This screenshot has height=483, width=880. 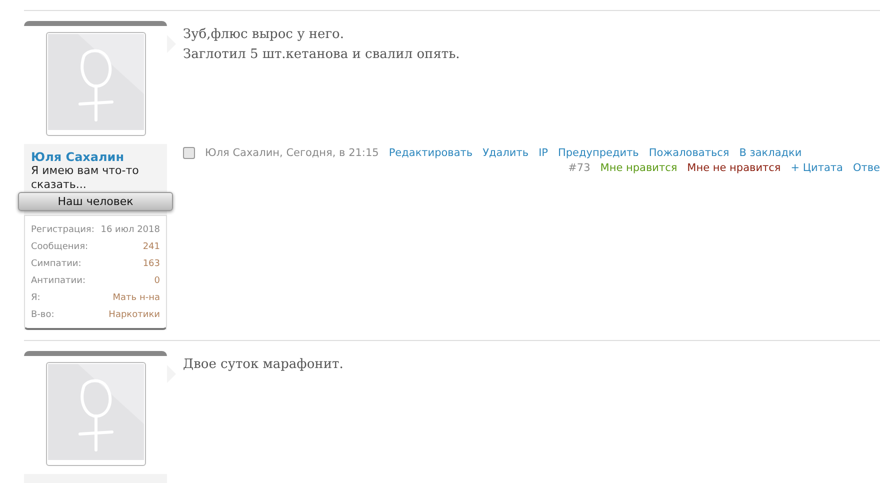 What do you see at coordinates (322, 45) in the screenshot?
I see `message-text: Зуб,флюс вырос у него. Заглотил 5 шт.кетанова и свалил опять.` at bounding box center [322, 45].